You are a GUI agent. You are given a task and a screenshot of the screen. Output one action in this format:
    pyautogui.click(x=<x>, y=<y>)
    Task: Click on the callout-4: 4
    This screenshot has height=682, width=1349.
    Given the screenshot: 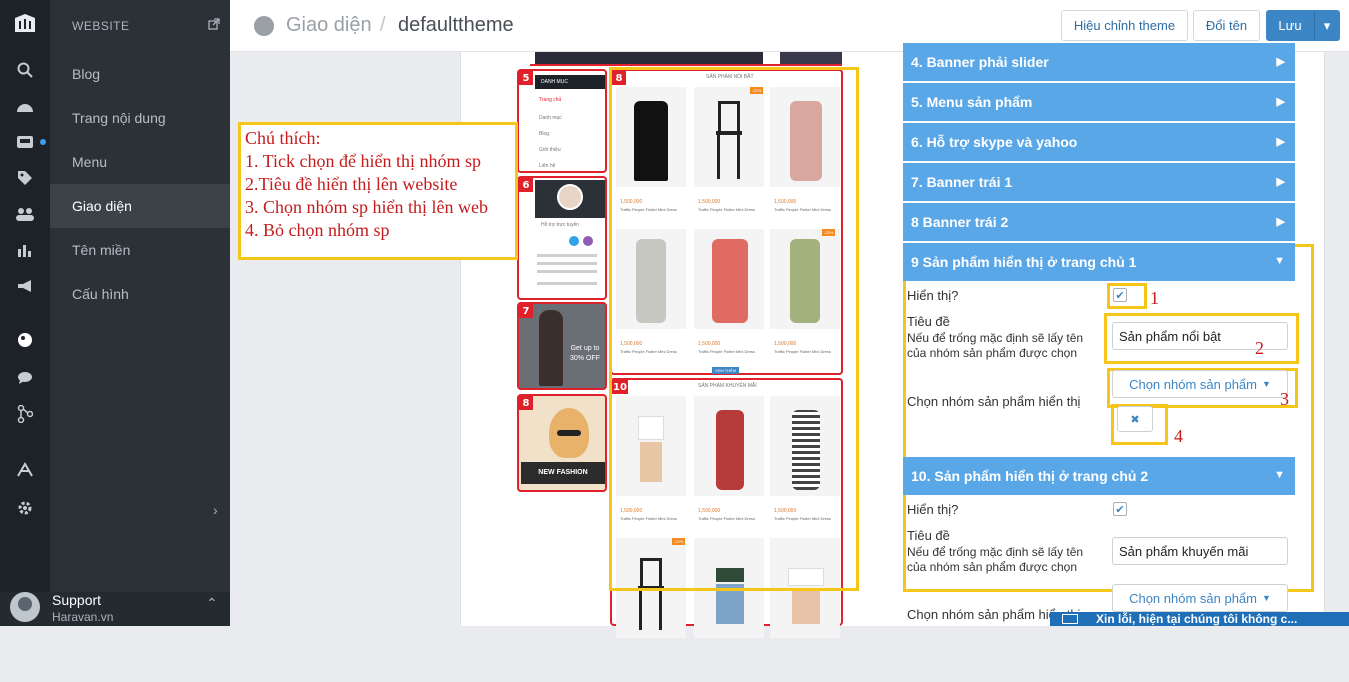 What is the action you would take?
    pyautogui.click(x=1178, y=436)
    